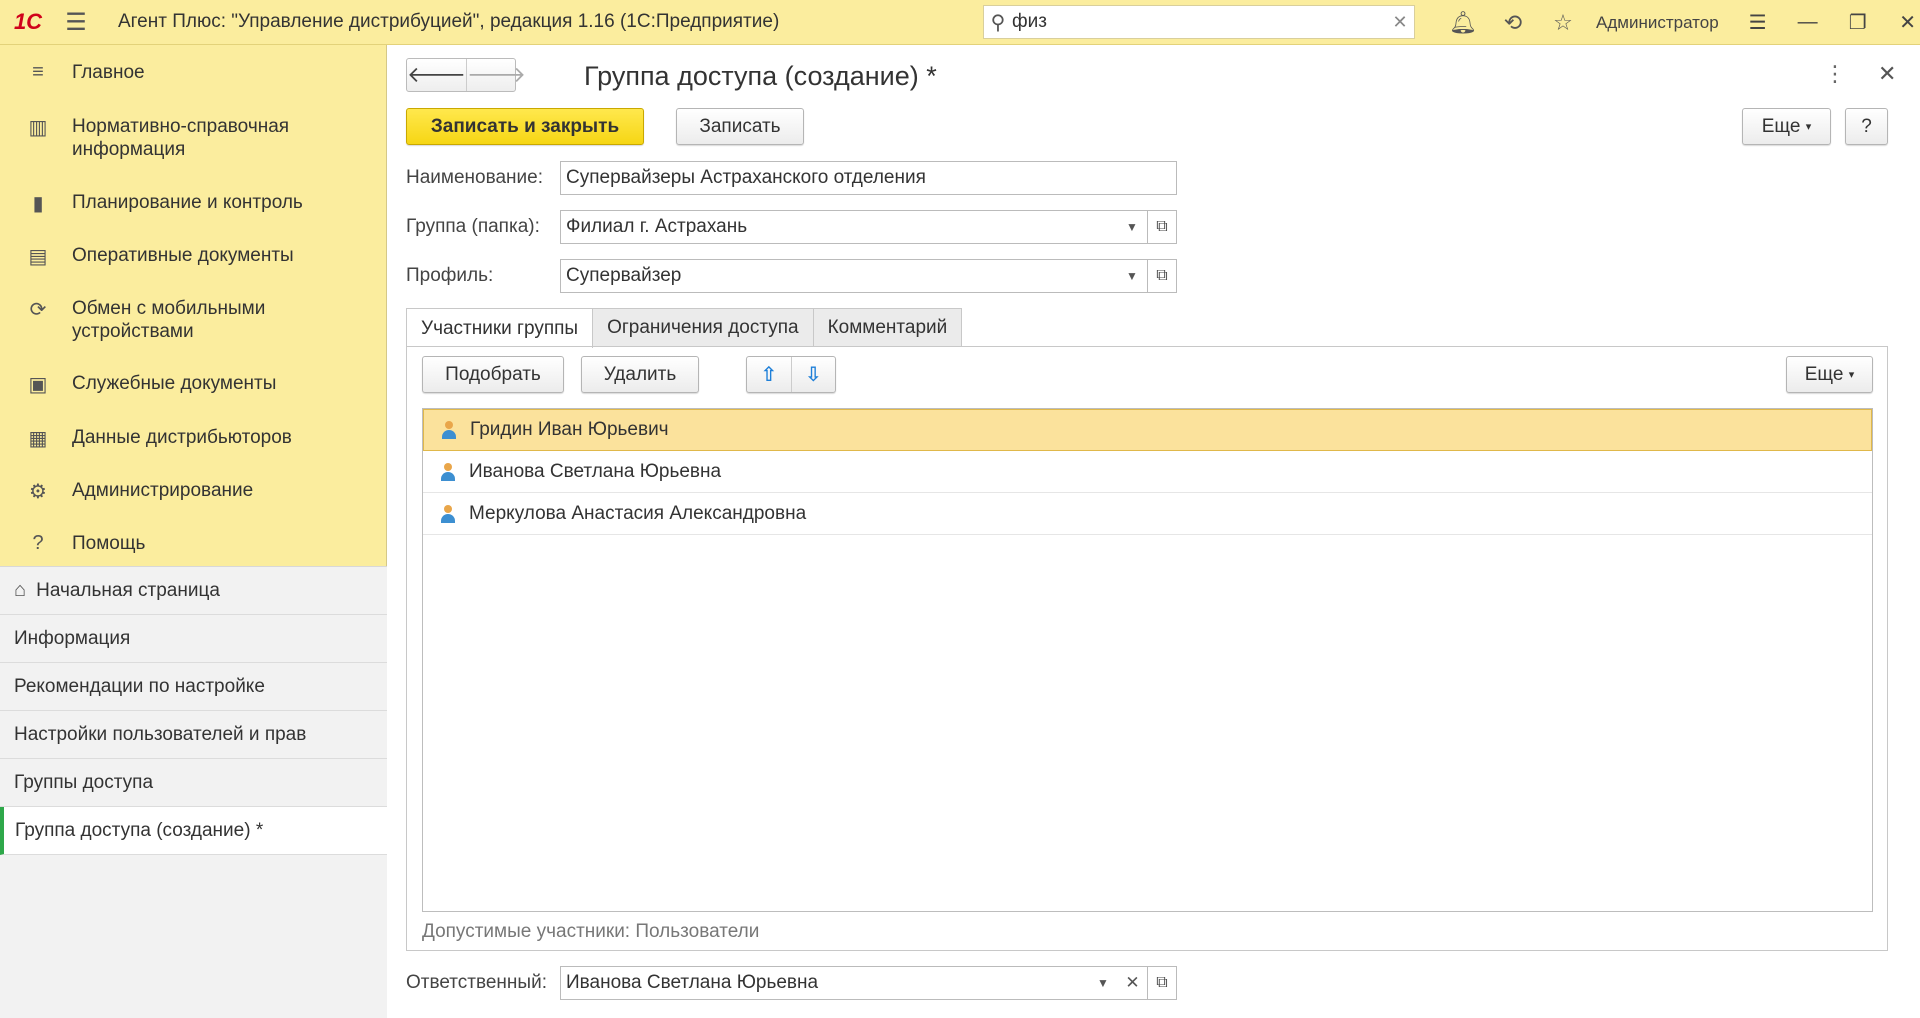 The width and height of the screenshot is (1920, 1018). I want to click on distributor-data-icon: ▦, so click(38, 439).